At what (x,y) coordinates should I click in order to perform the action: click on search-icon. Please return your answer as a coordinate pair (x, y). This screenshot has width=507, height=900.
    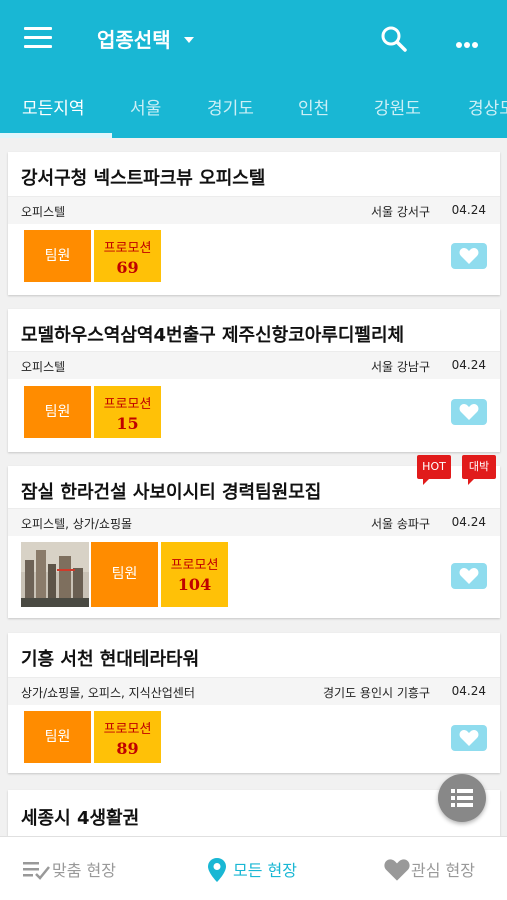
    Looking at the image, I should click on (394, 39).